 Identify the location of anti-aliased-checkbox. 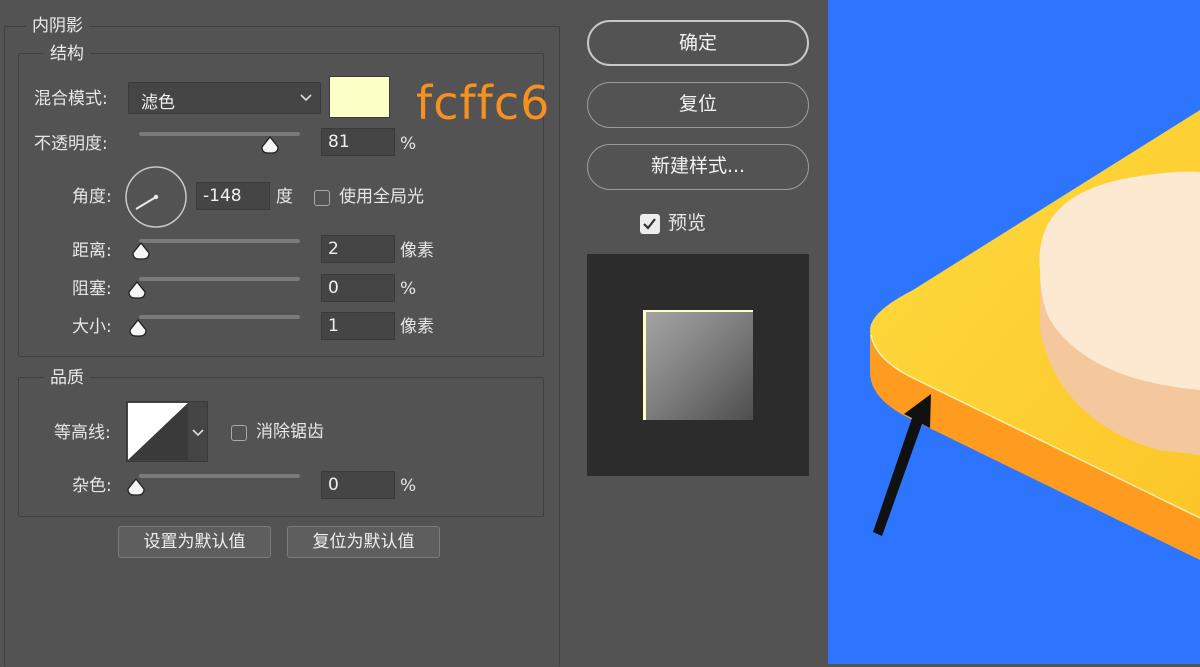
(239, 433).